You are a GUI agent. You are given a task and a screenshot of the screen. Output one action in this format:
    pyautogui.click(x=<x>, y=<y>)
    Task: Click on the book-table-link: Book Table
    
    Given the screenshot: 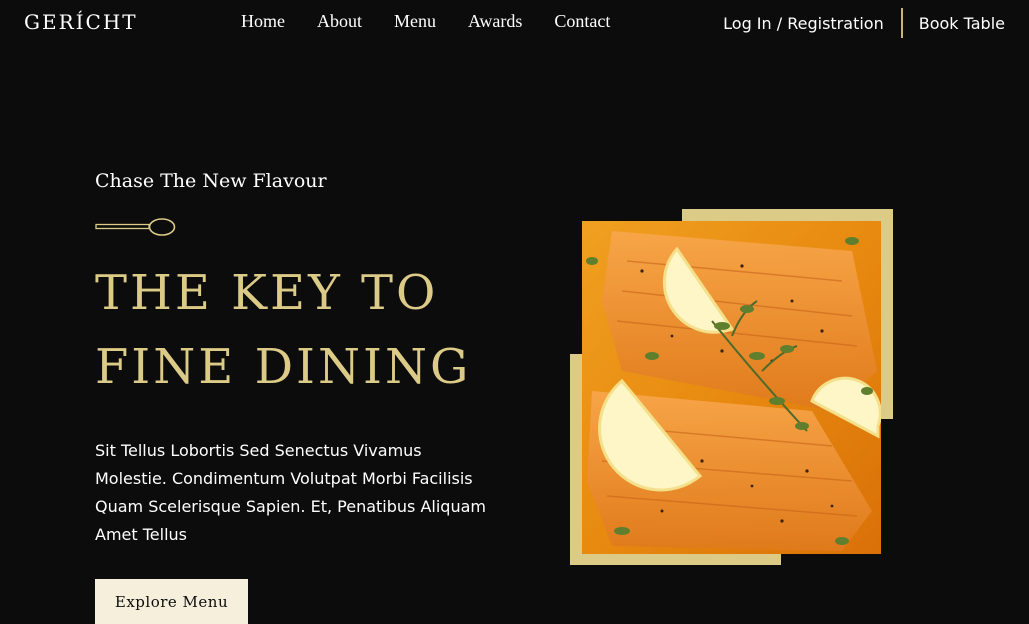 What is the action you would take?
    pyautogui.click(x=962, y=23)
    